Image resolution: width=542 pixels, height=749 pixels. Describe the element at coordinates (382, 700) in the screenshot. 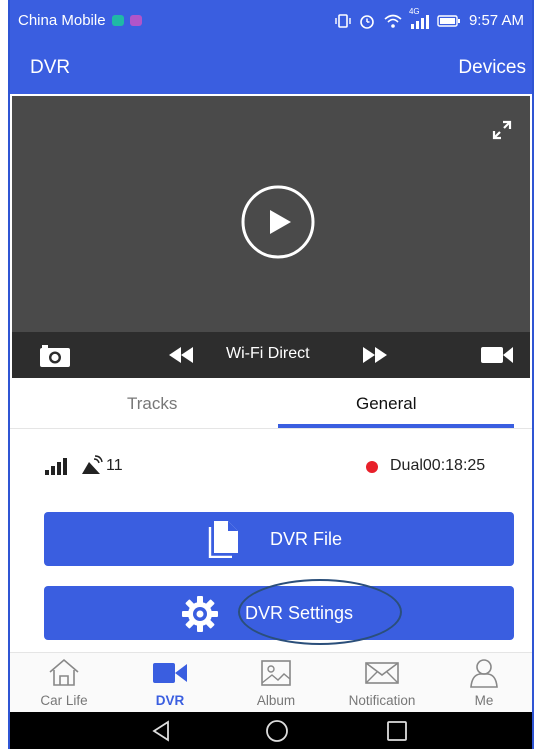

I see `nav-label: Notification` at that location.